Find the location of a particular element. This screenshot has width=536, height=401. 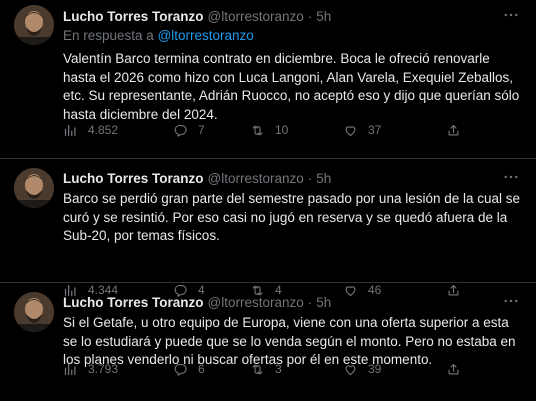

like-count: 39 is located at coordinates (375, 369).